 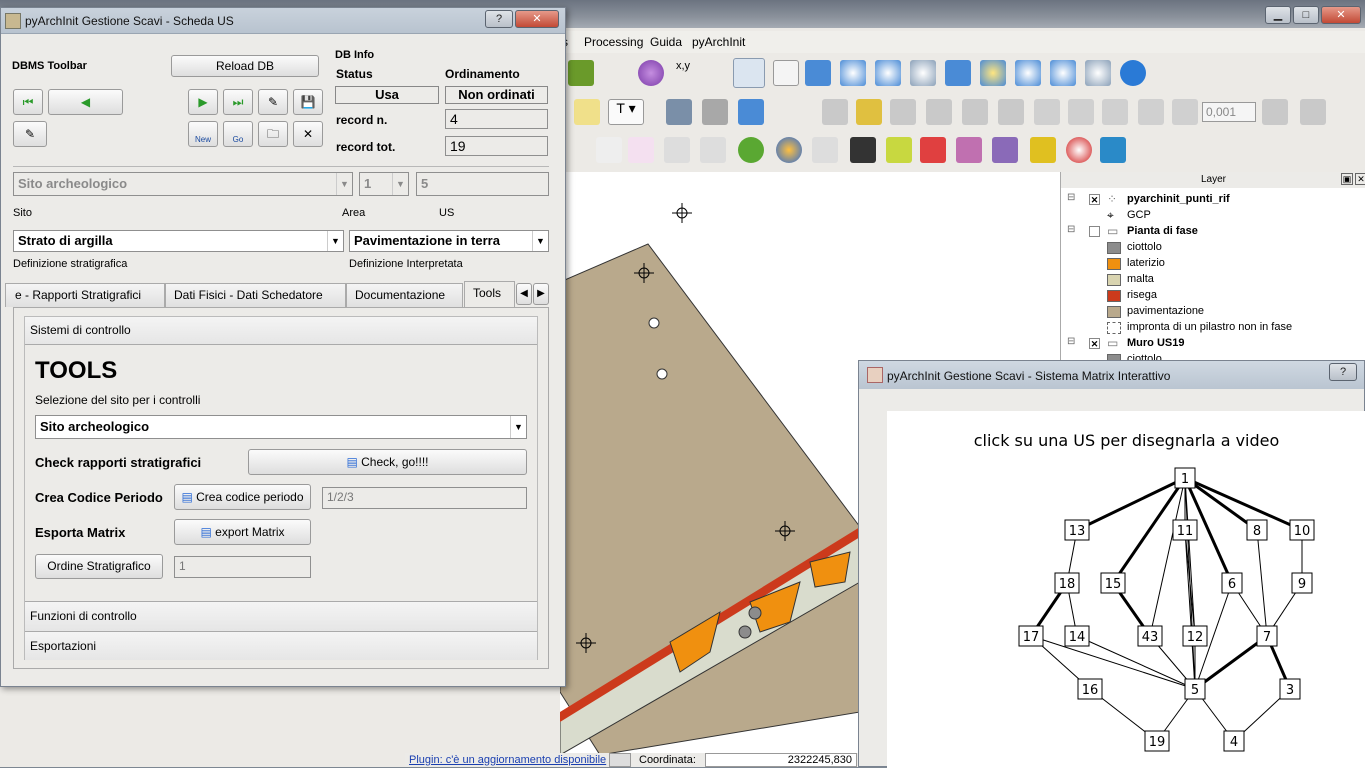 I want to click on check-go-button: ▤ Check, go!!!!, so click(x=387, y=462).